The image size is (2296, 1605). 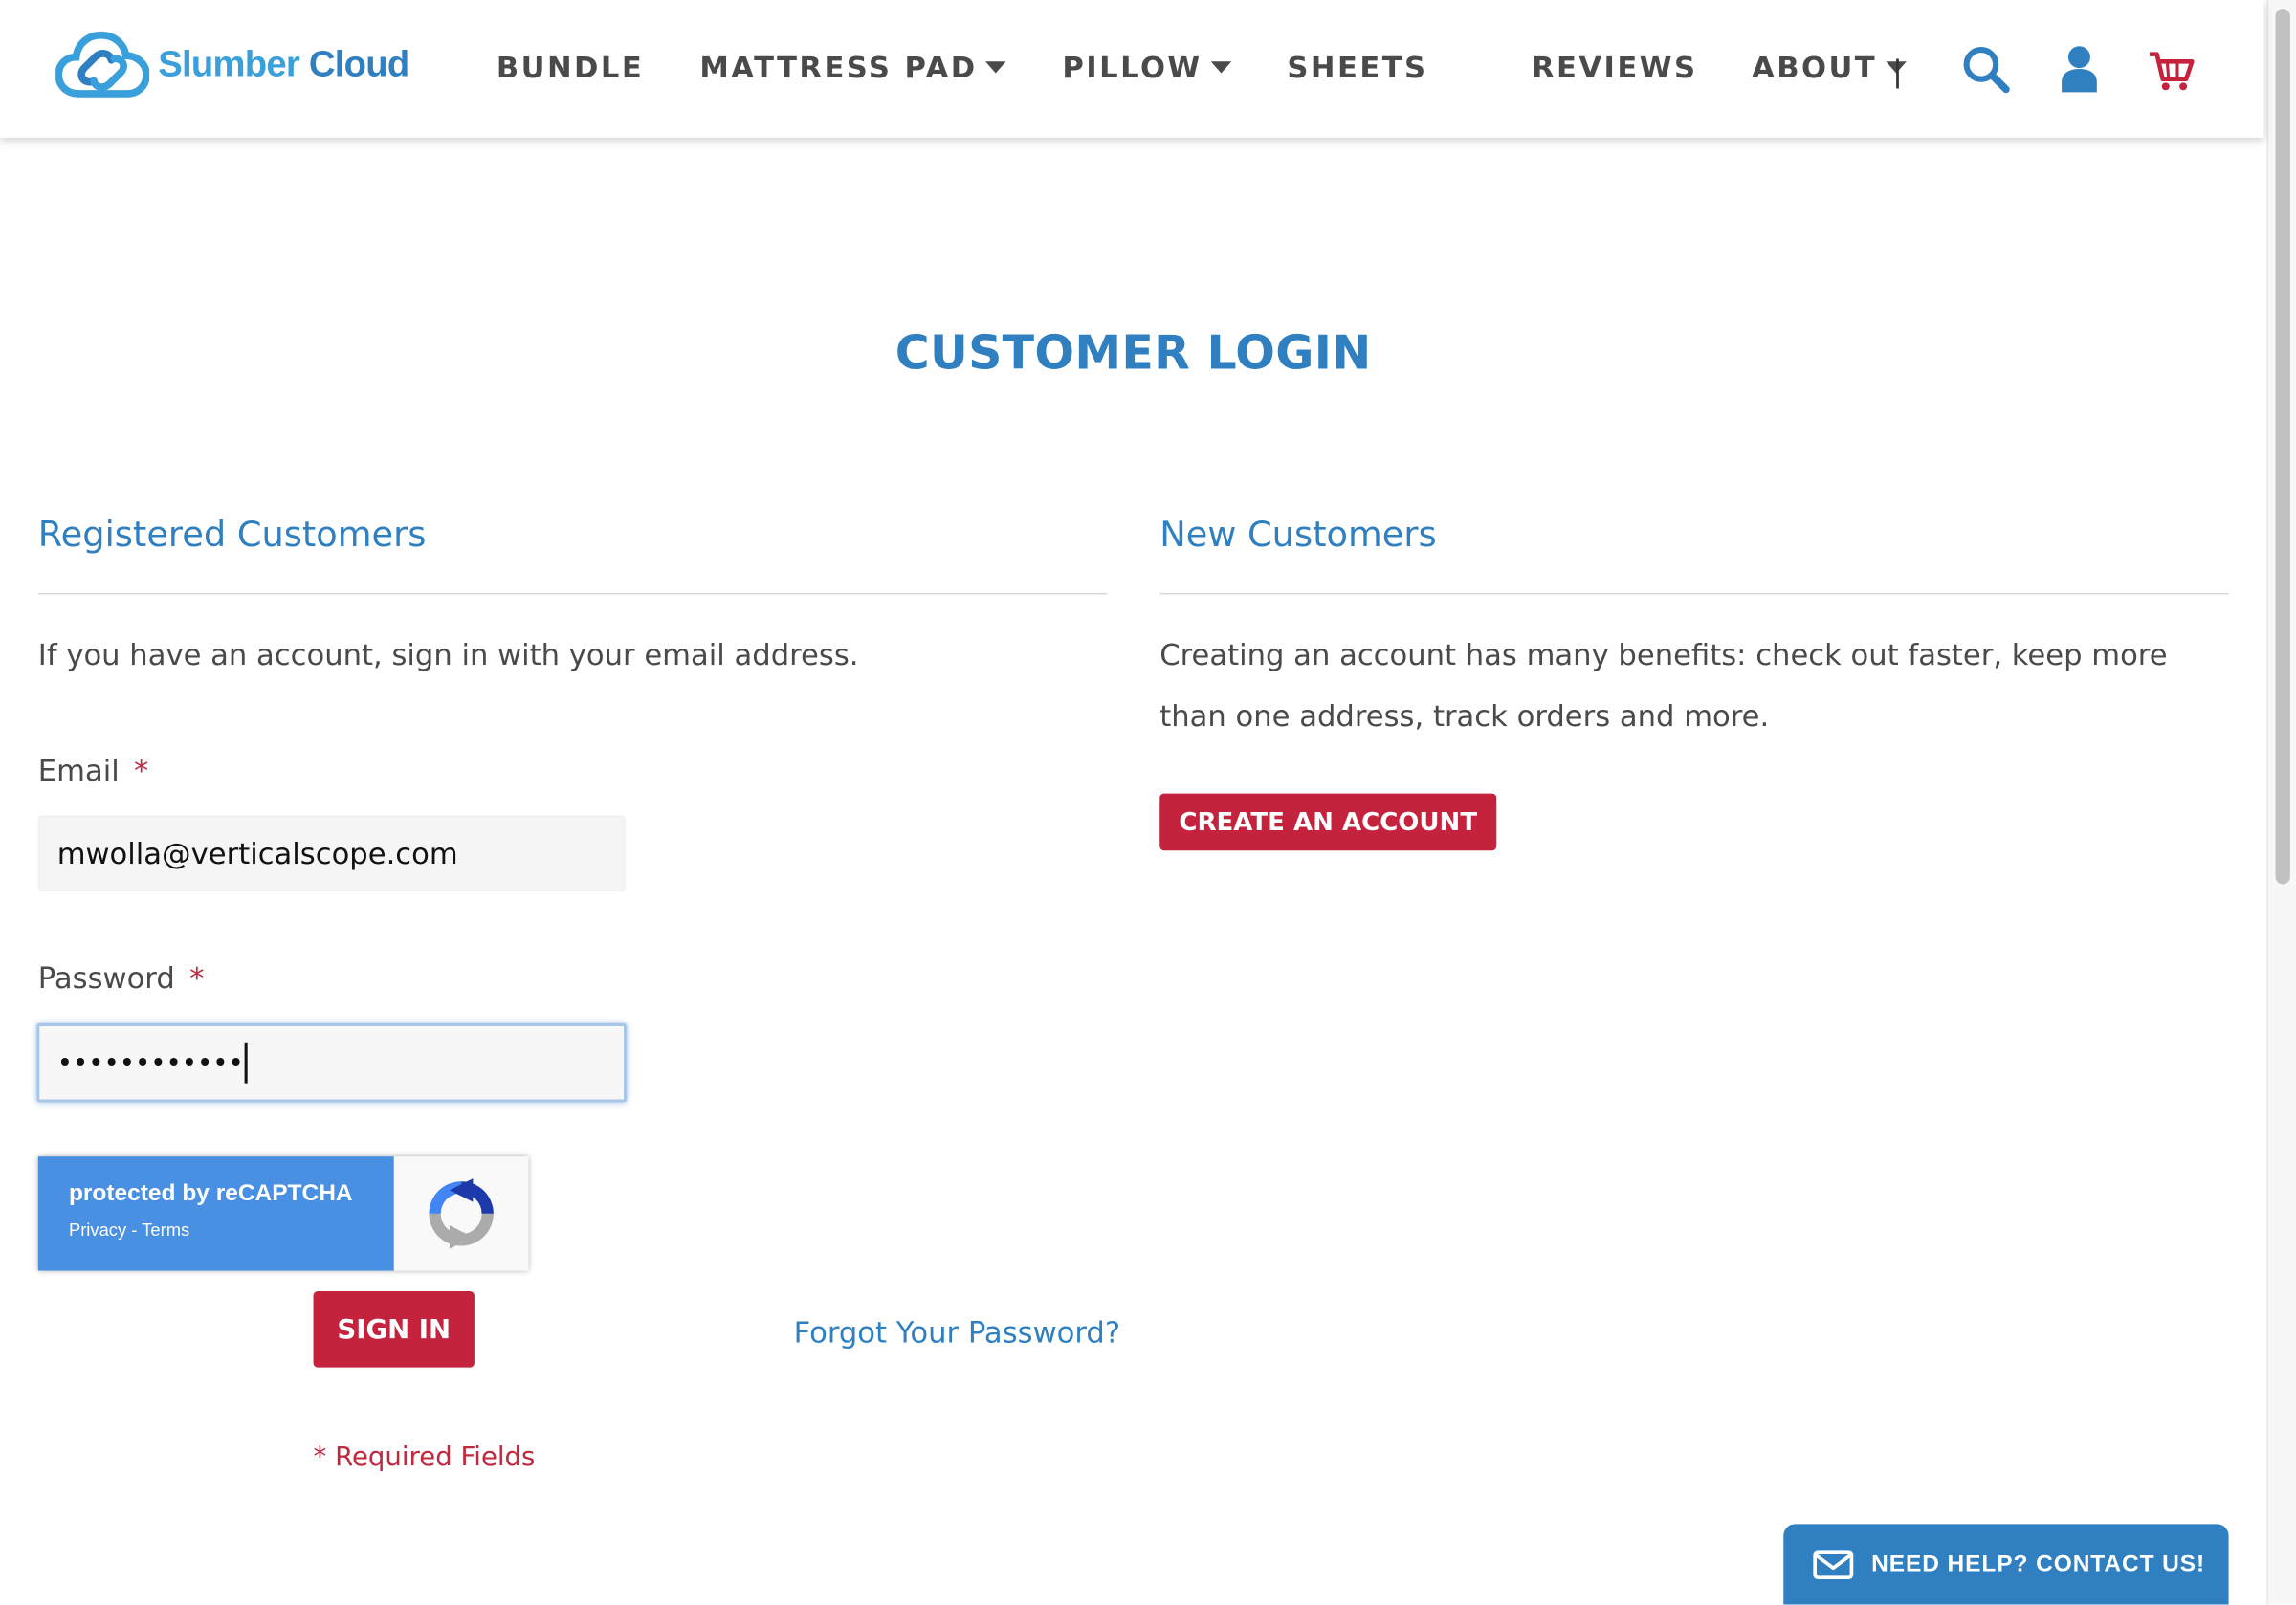 I want to click on recaptcha-logo, so click(x=462, y=1213).